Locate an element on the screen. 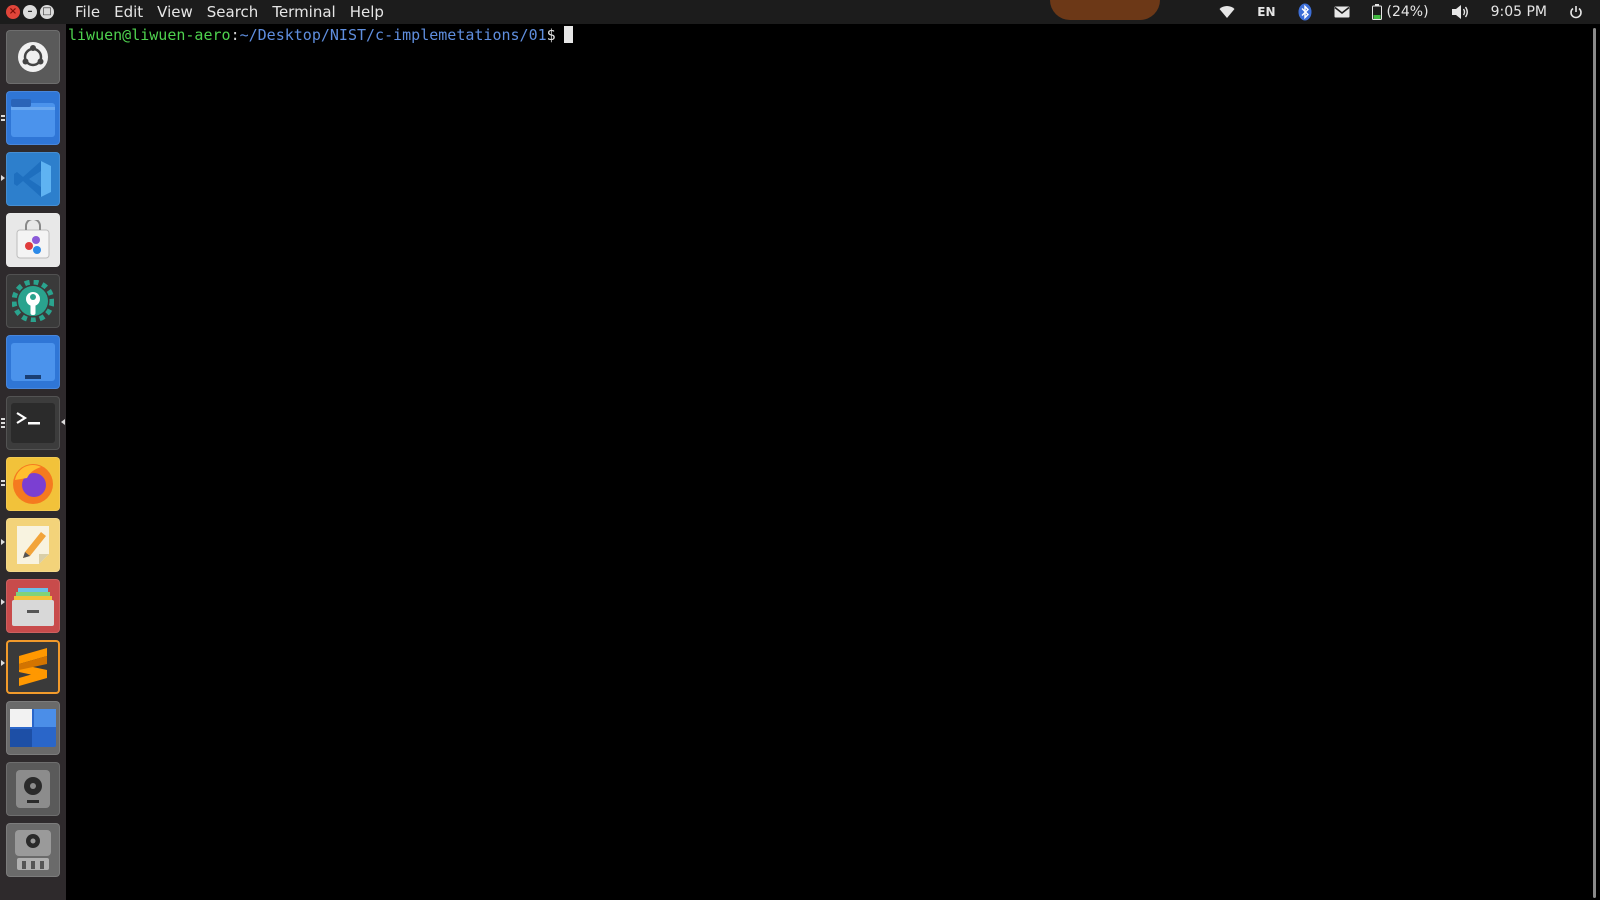 This screenshot has width=1600, height=900. text-cursor is located at coordinates (568, 34).